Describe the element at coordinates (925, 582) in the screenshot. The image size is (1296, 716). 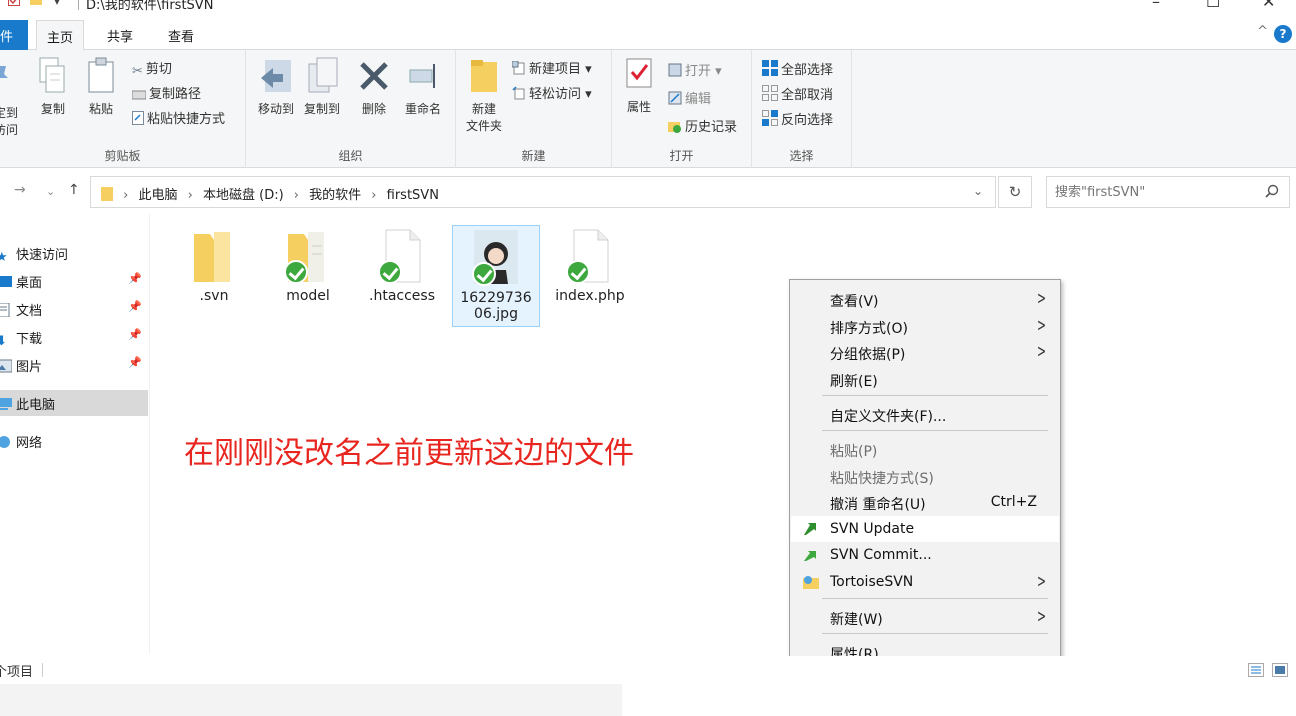
I see `menu-item-tortoisesvn: TortoiseSVN >` at that location.